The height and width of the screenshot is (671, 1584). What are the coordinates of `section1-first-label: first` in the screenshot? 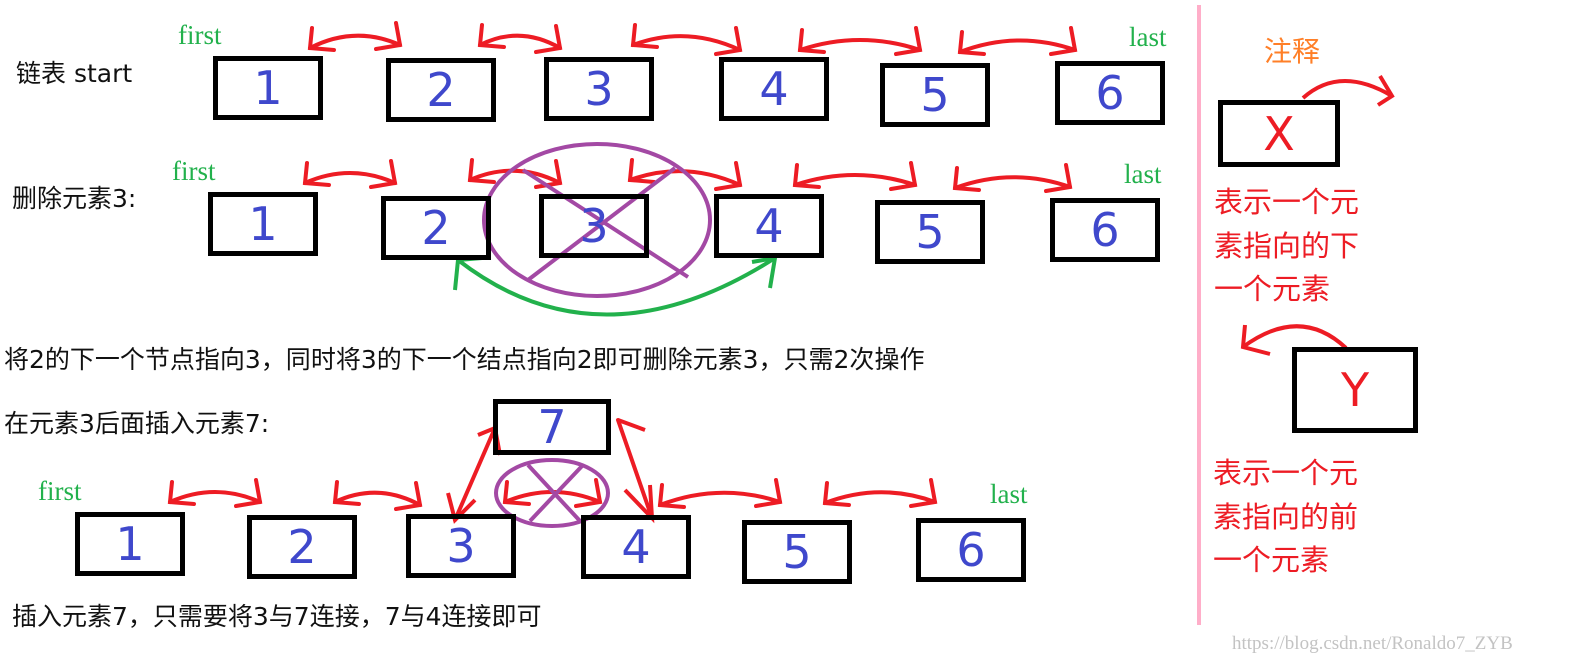 It's located at (200, 35).